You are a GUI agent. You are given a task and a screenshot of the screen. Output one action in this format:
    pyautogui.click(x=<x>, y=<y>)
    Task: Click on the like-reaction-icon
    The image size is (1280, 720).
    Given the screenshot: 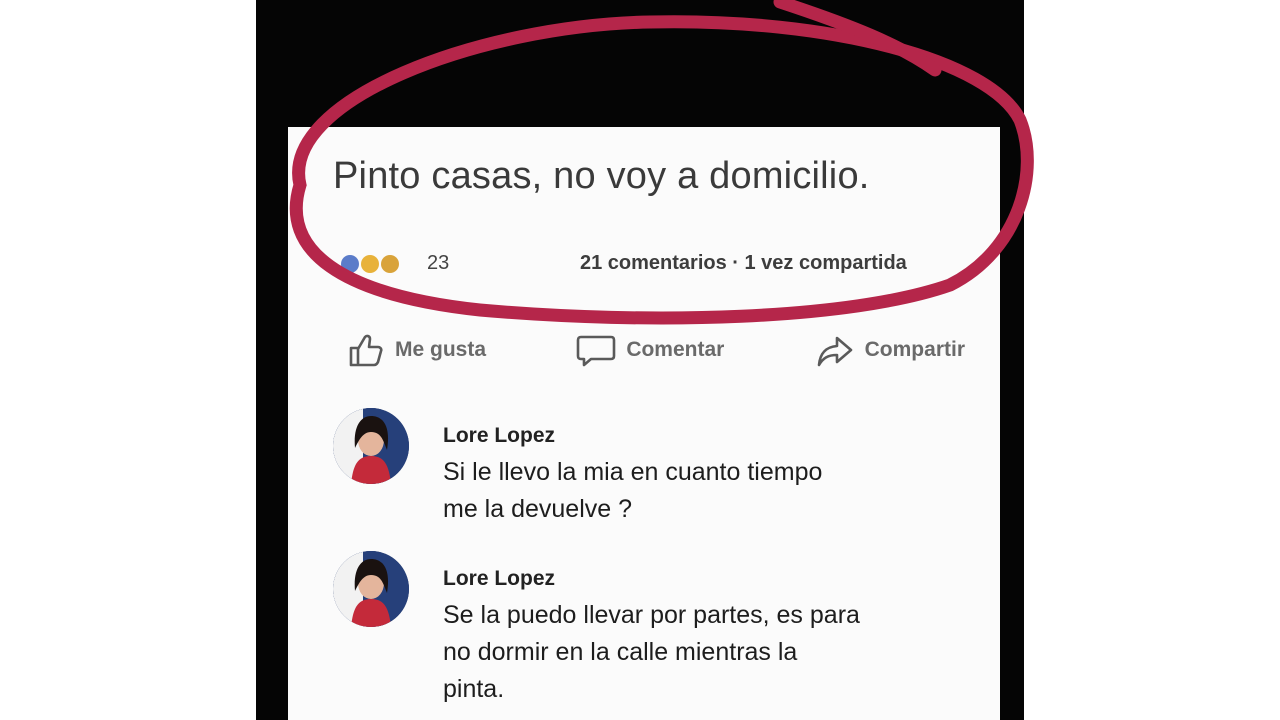 What is the action you would take?
    pyautogui.click(x=350, y=263)
    